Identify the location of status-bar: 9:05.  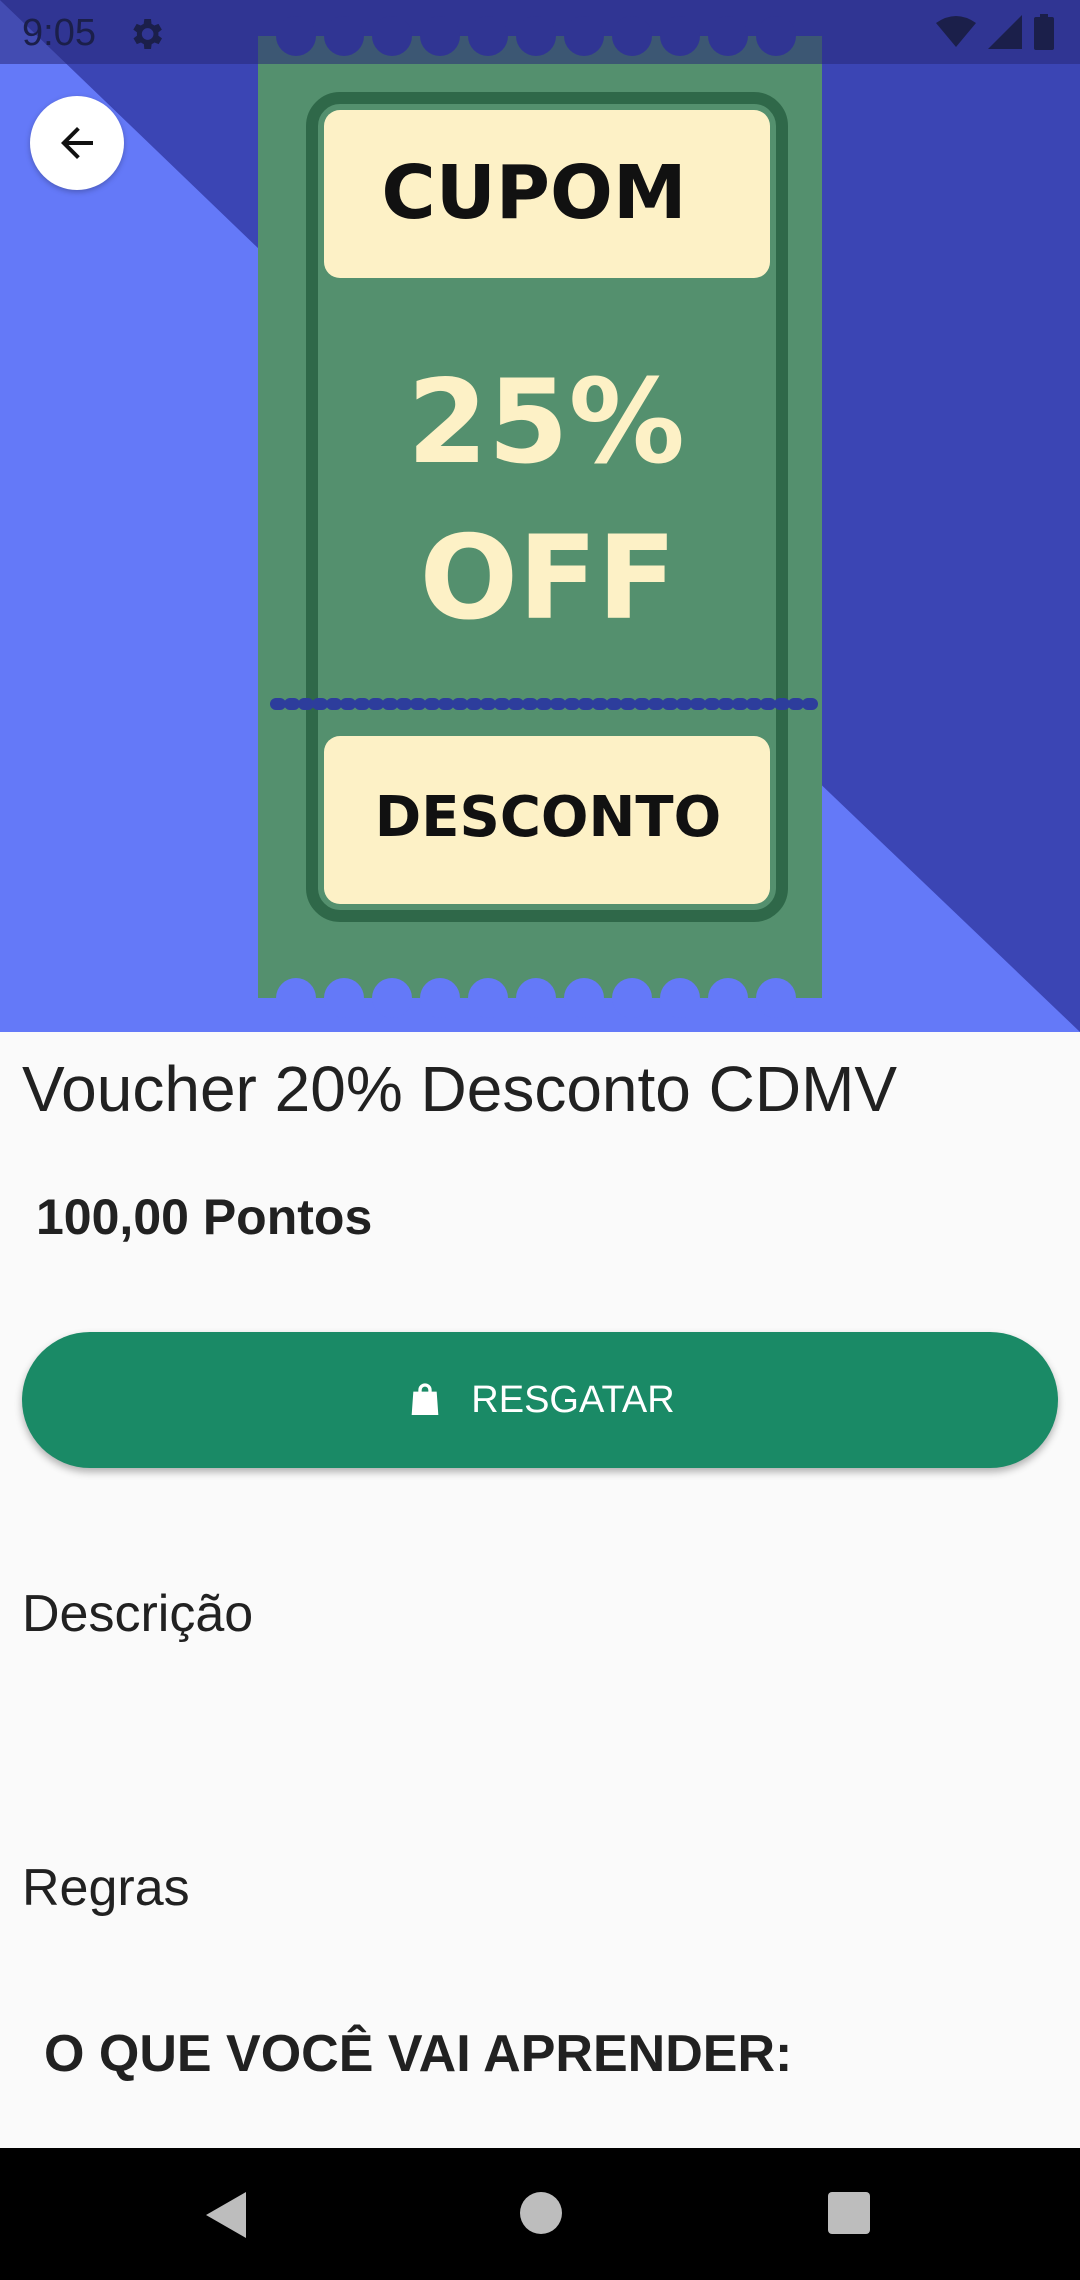
(540, 32).